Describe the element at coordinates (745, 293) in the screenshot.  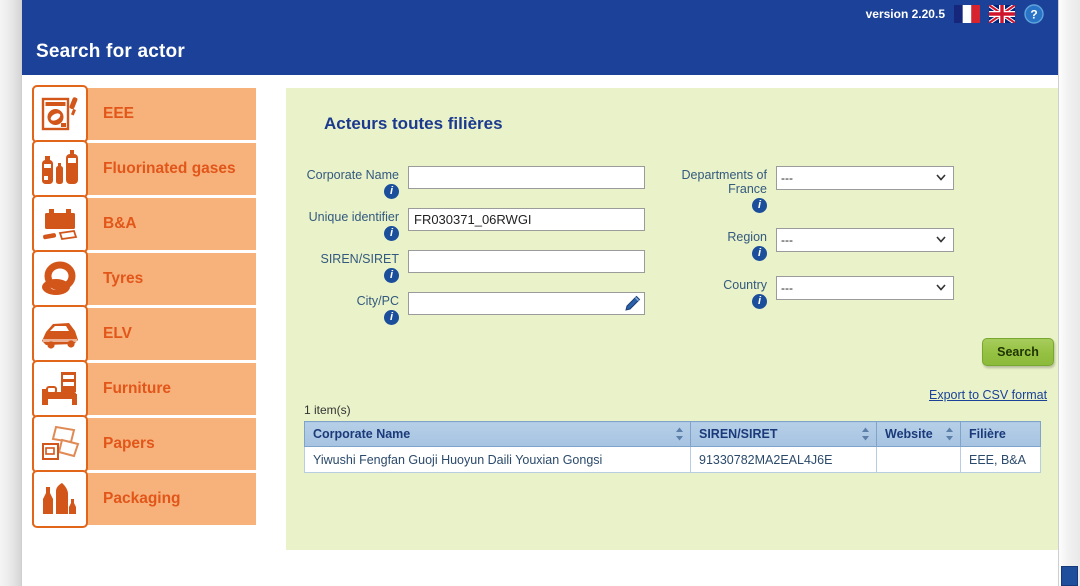
I see `field-label: Country i` at that location.